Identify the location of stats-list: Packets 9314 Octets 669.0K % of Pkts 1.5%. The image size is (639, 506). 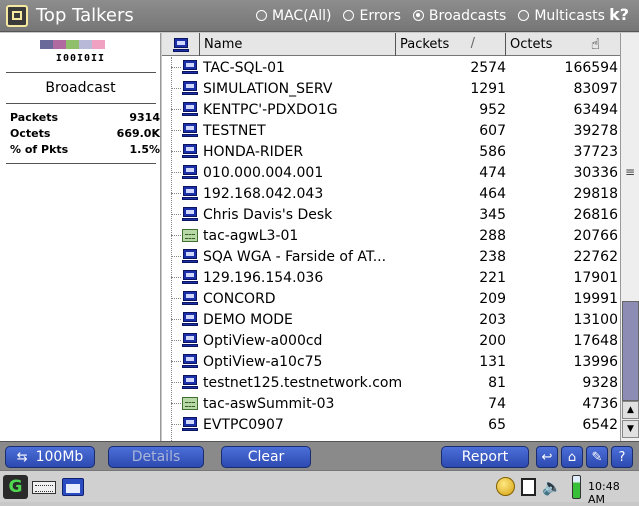
(85, 135).